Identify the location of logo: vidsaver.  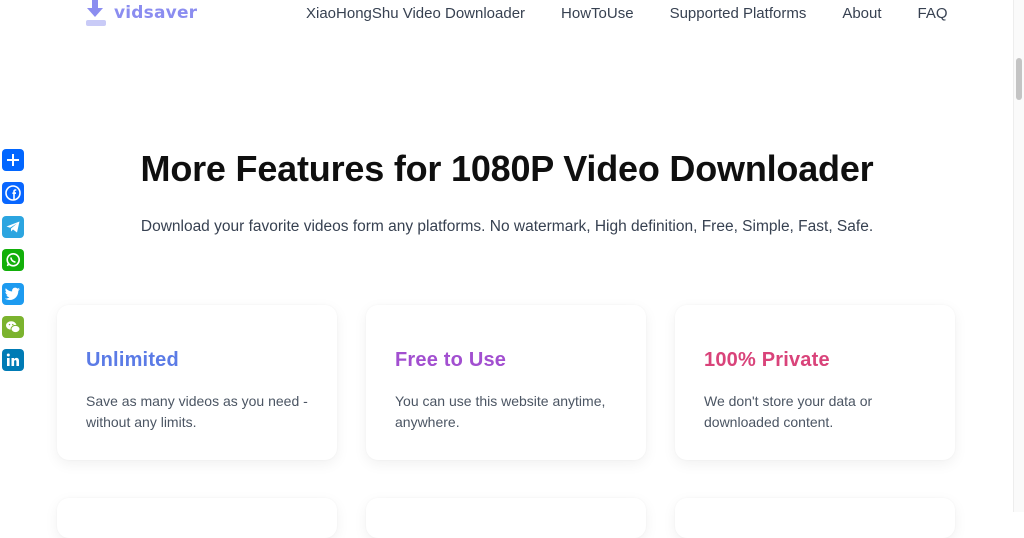
(141, 14).